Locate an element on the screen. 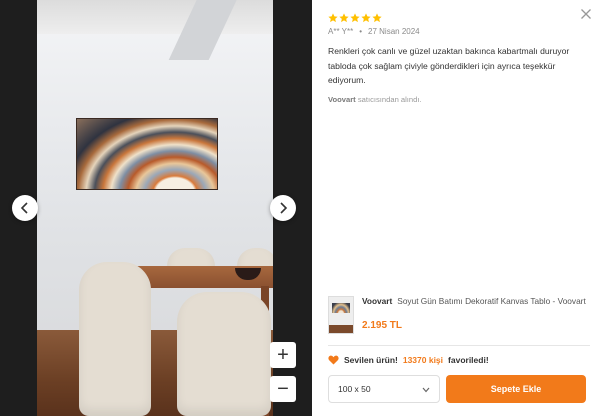  product-thumbnail is located at coordinates (341, 315).